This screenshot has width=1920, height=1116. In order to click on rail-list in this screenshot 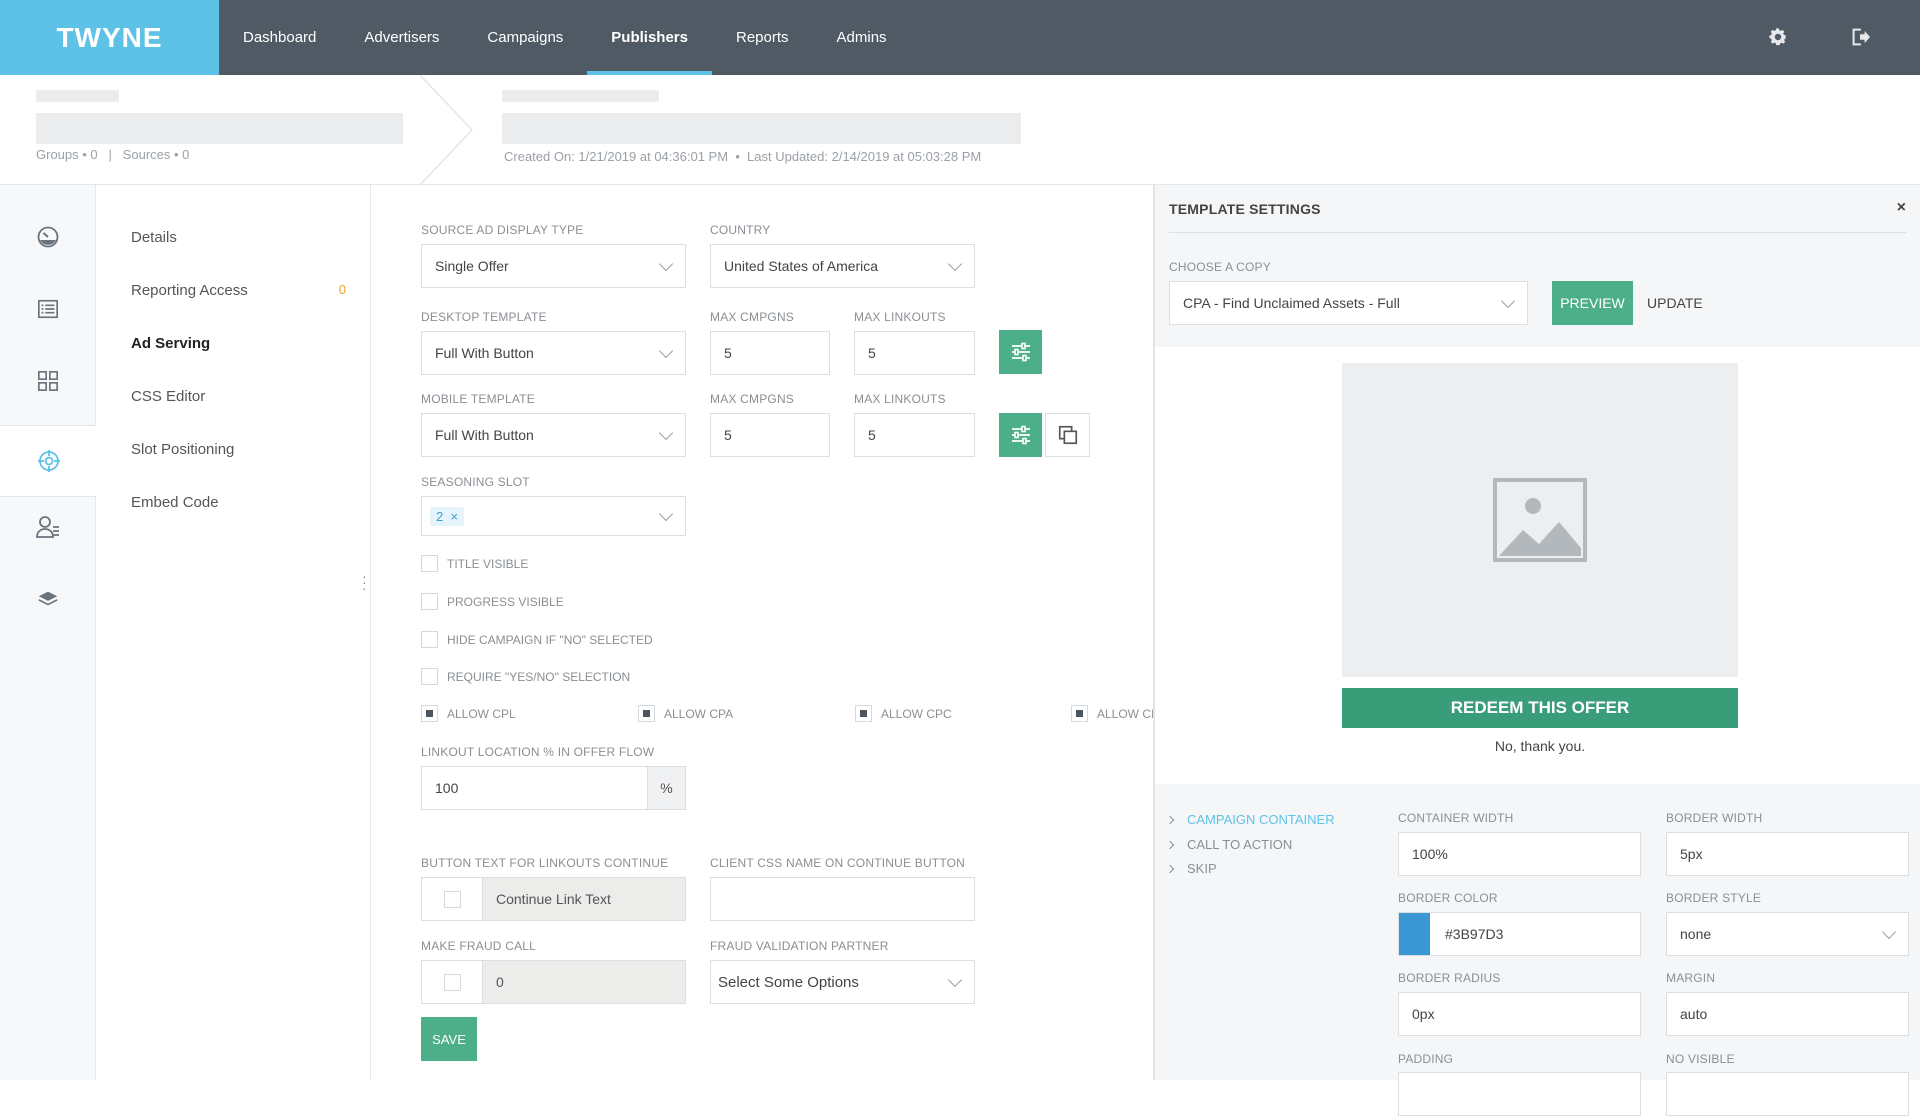, I will do `click(48, 309)`.